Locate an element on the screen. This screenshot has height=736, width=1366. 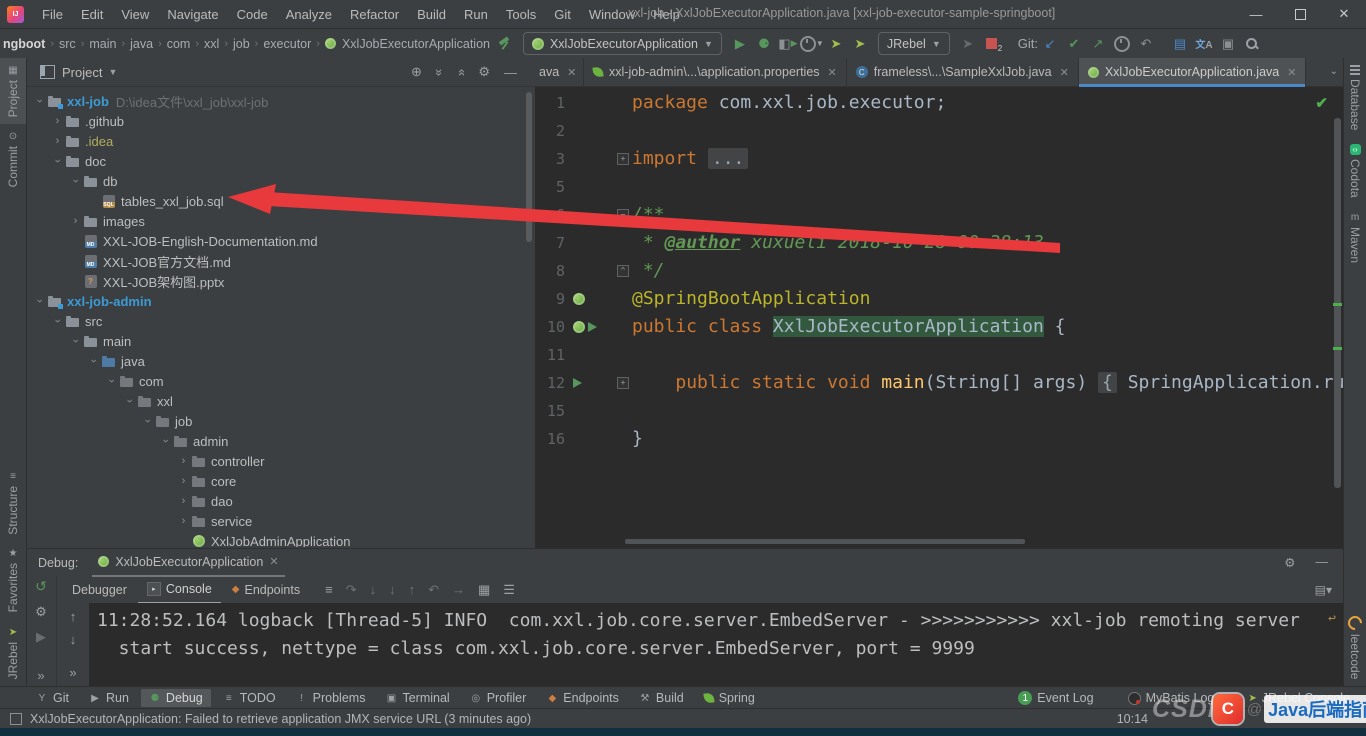
toolwindow-tab-terminal: ▣ Terminal is located at coordinates (417, 698).